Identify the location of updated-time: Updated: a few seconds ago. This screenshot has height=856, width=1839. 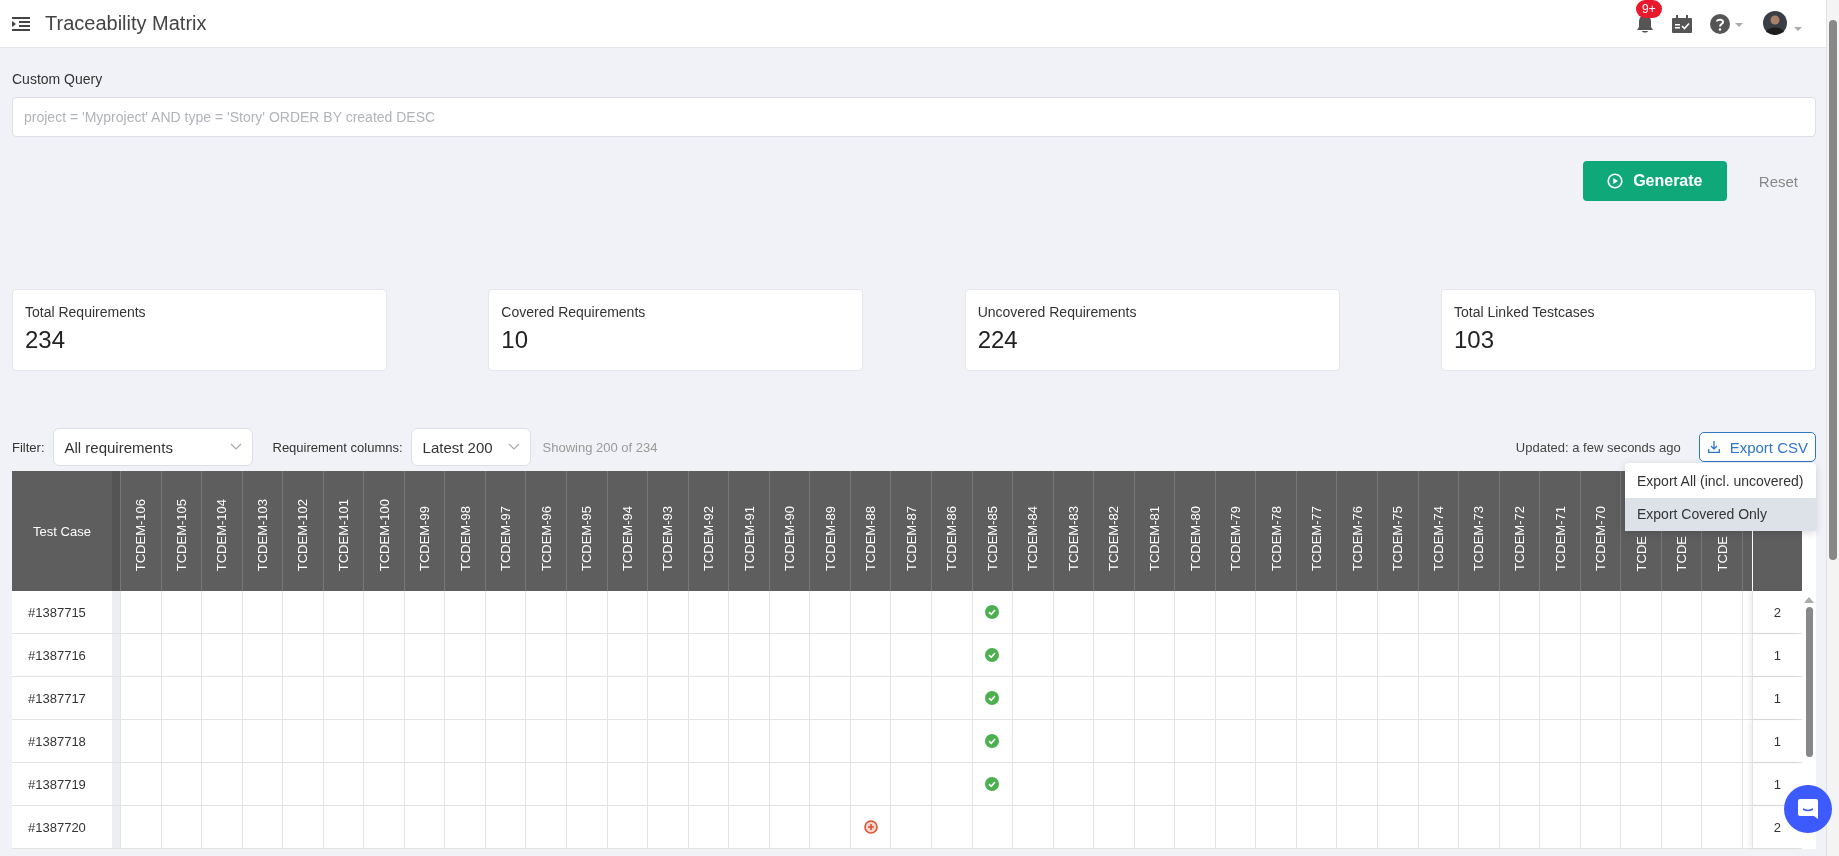
(1598, 447).